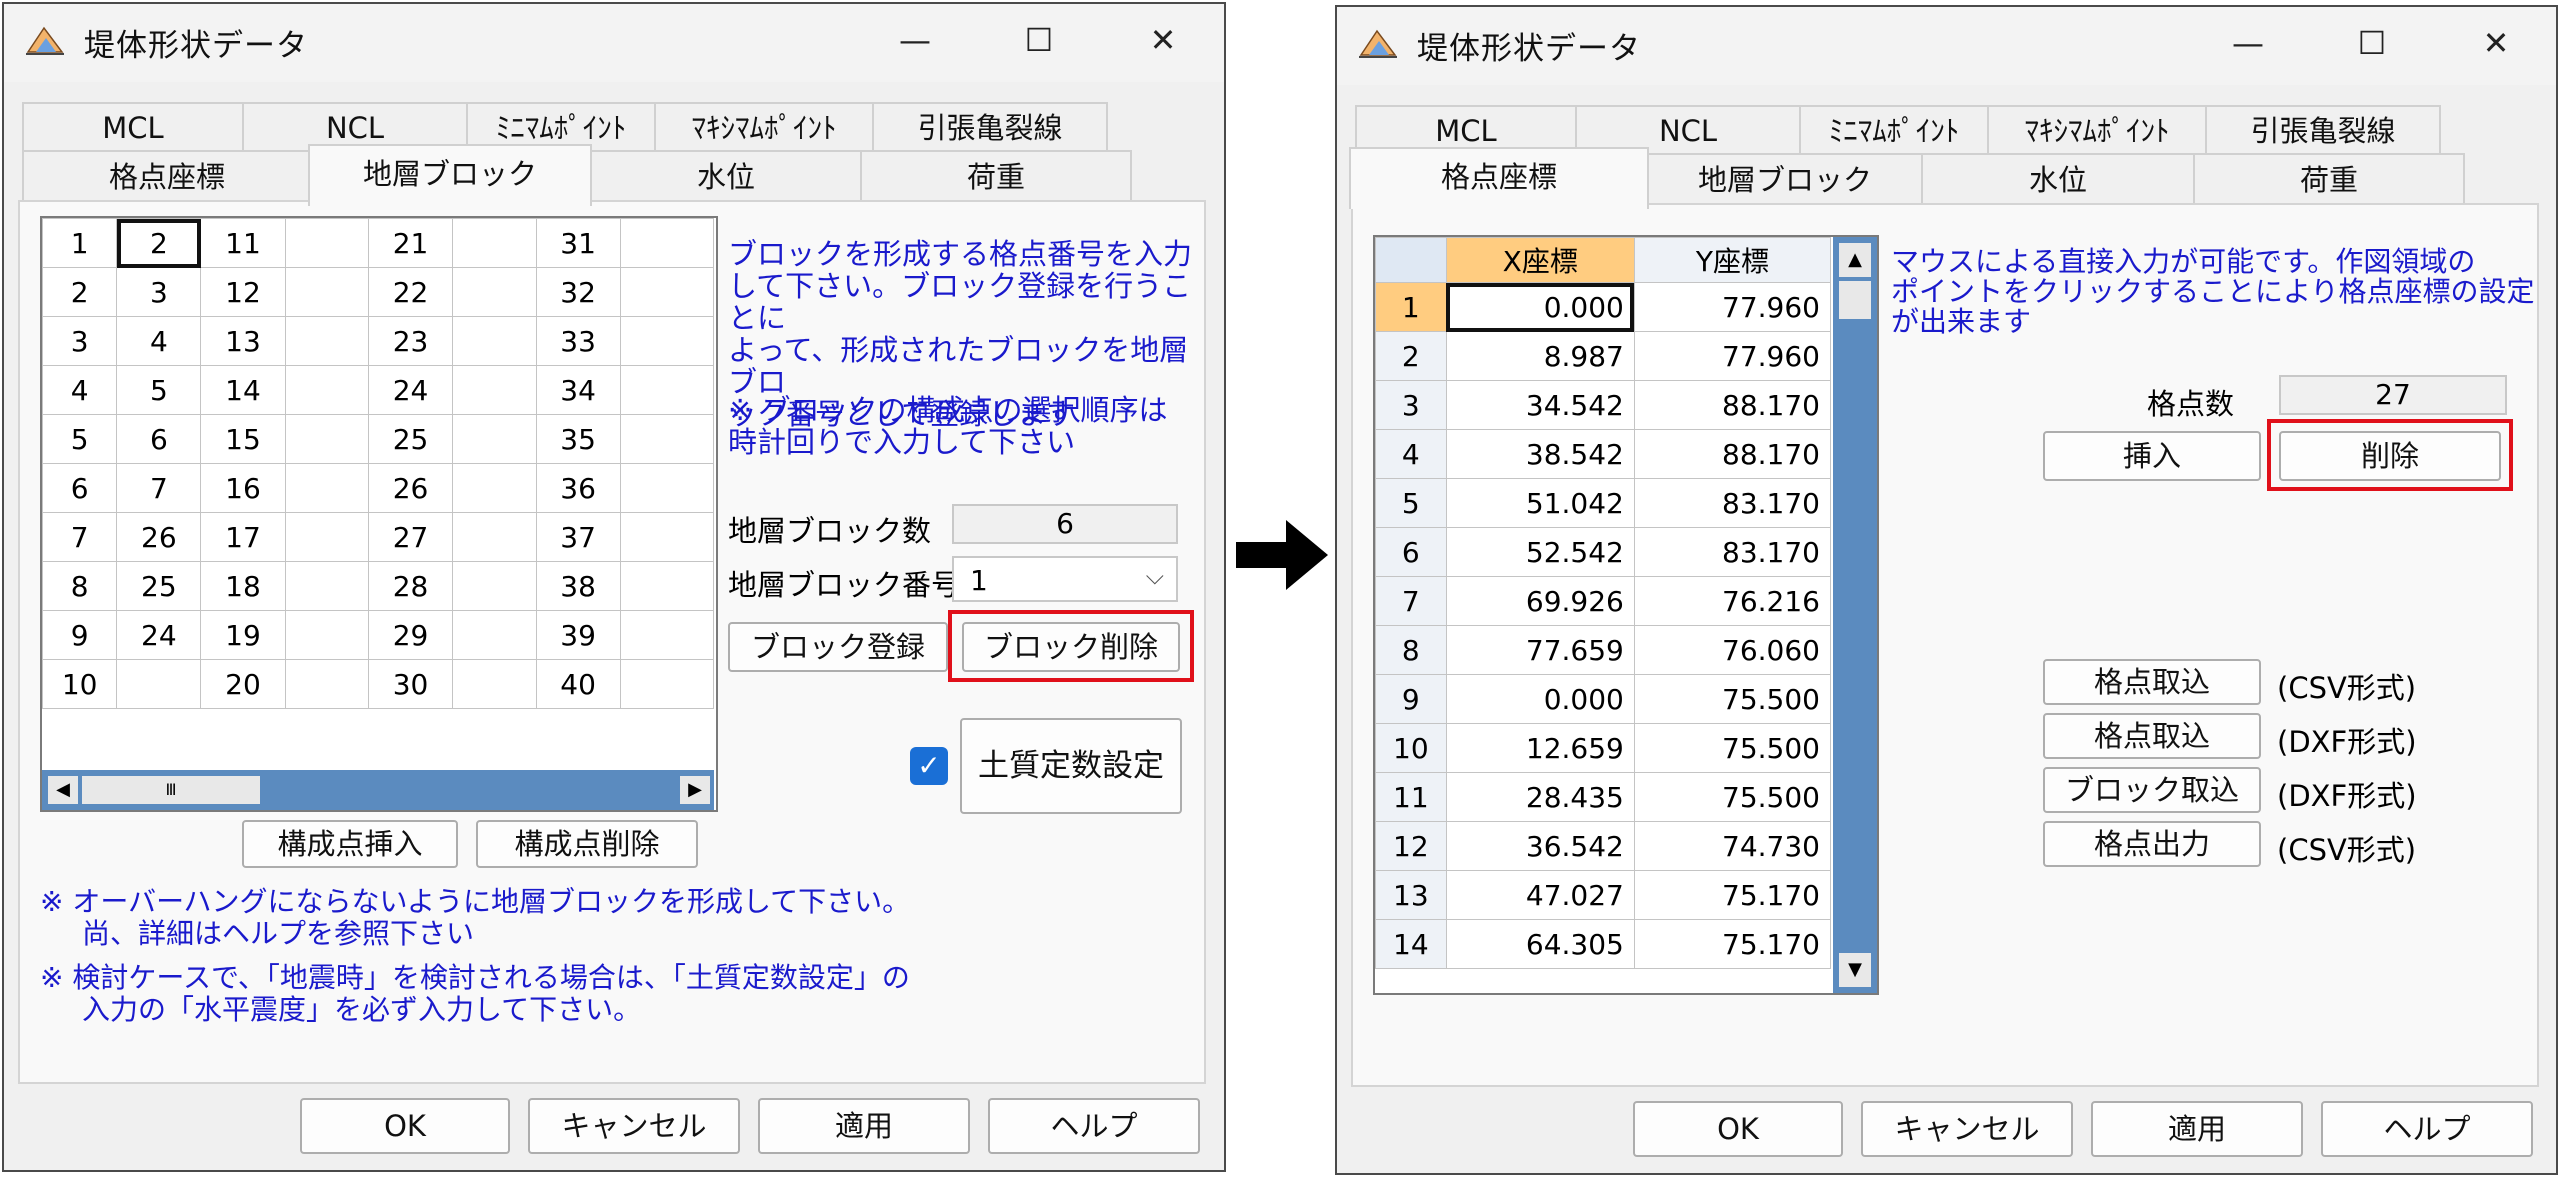 The height and width of the screenshot is (1179, 2560). I want to click on import-button: 格点出力, so click(2152, 844).